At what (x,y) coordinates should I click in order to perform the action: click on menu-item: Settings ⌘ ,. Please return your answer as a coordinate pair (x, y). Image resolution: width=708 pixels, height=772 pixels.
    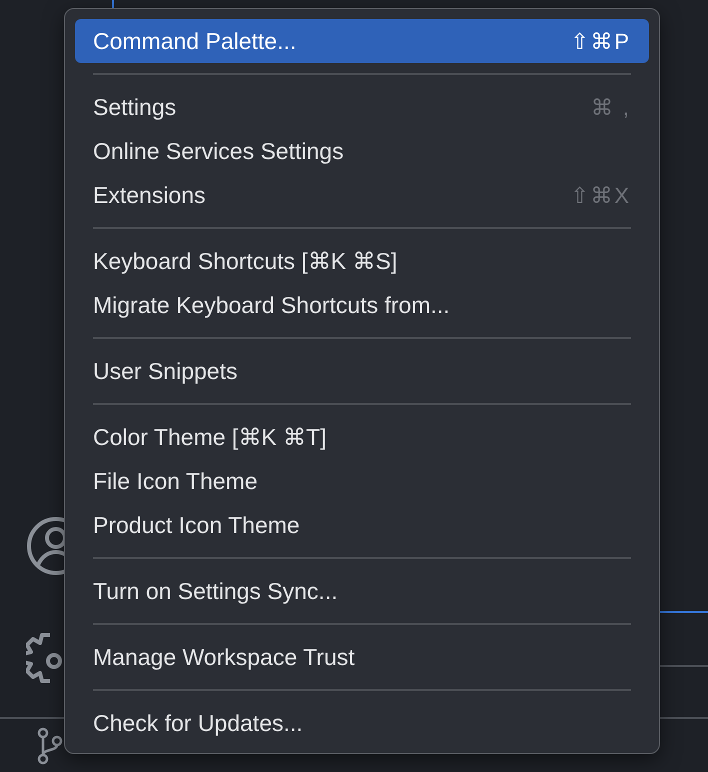
    Looking at the image, I should click on (362, 107).